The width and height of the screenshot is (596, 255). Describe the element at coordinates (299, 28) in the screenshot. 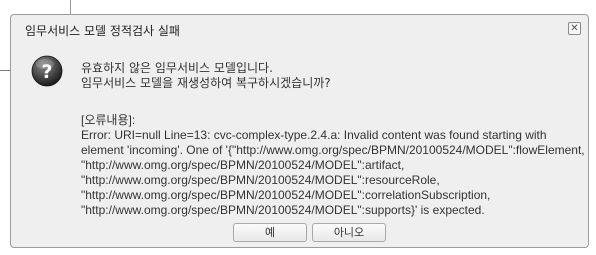

I see `dialog-titlebar: 임무서비스 모델 정적검사 실패 ✕` at that location.